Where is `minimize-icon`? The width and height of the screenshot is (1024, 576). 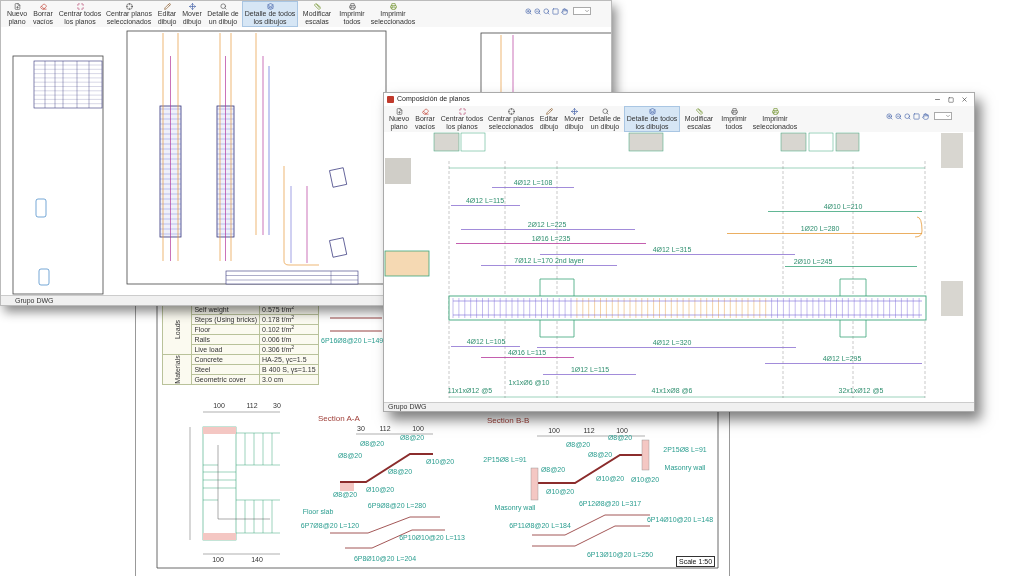
minimize-icon is located at coordinates (937, 99).